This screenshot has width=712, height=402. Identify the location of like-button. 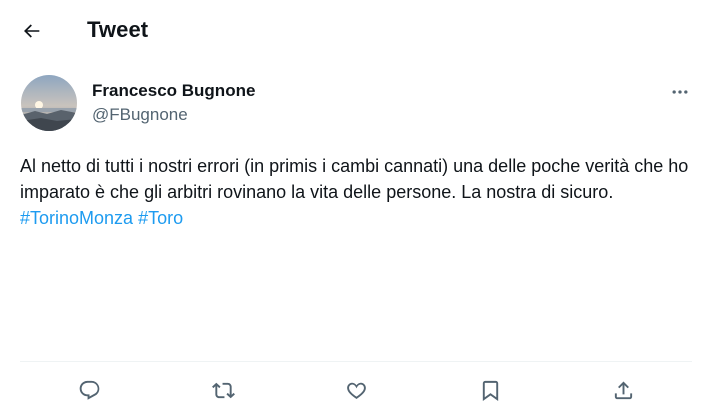
(356, 389).